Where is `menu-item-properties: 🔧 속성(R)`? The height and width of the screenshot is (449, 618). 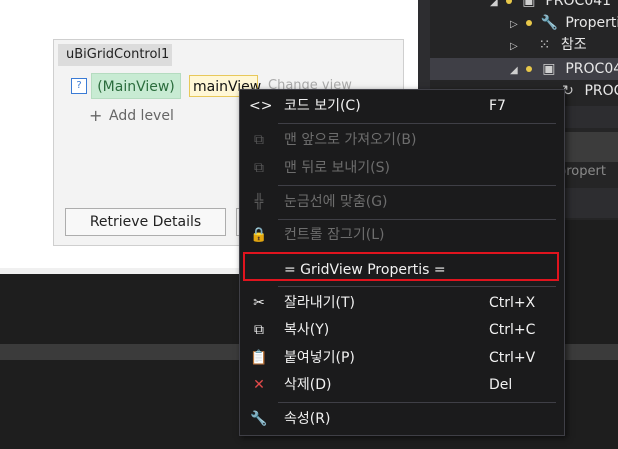 menu-item-properties: 🔧 속성(R) is located at coordinates (402, 419).